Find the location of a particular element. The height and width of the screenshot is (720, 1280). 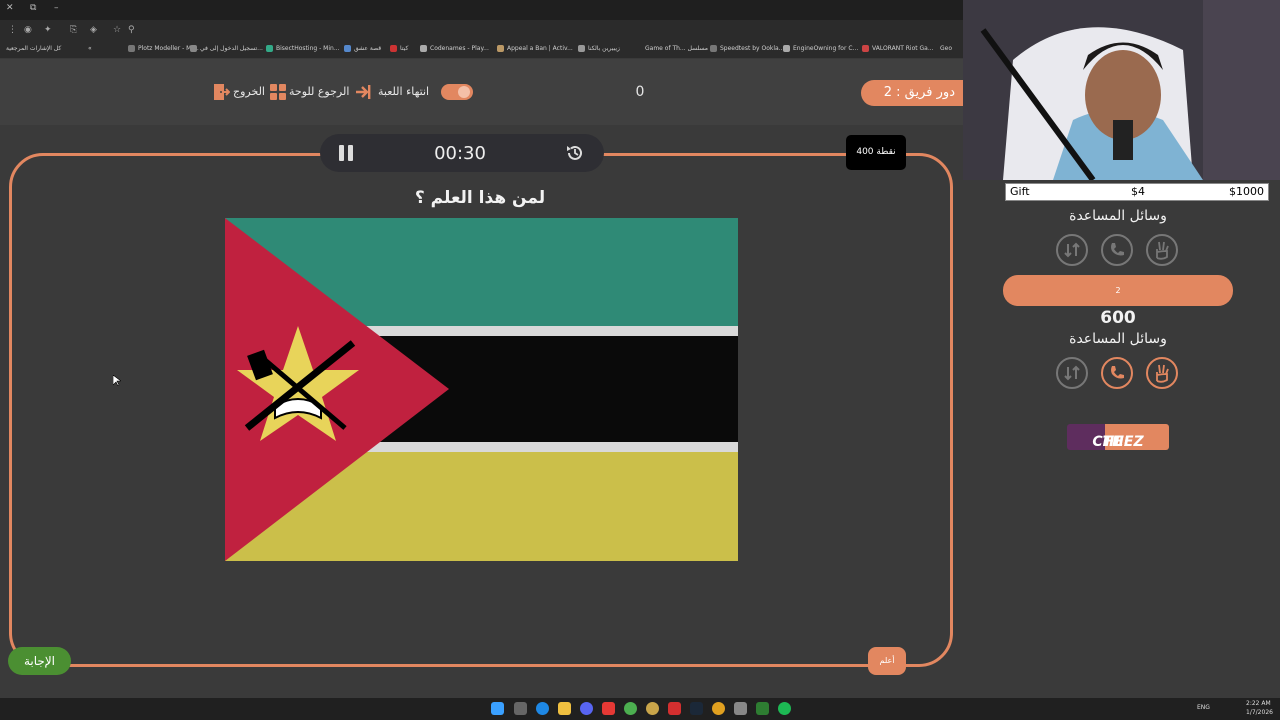

gift-label: Gift is located at coordinates (1020, 191).